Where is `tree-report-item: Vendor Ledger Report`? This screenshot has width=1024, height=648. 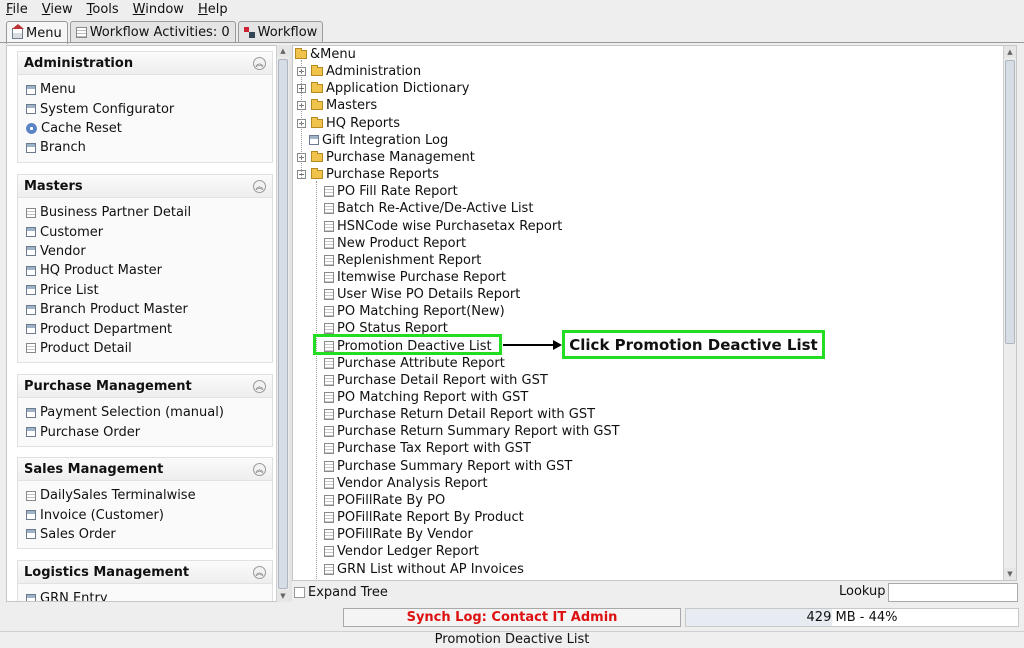
tree-report-item: Vendor Ledger Report is located at coordinates (401, 551).